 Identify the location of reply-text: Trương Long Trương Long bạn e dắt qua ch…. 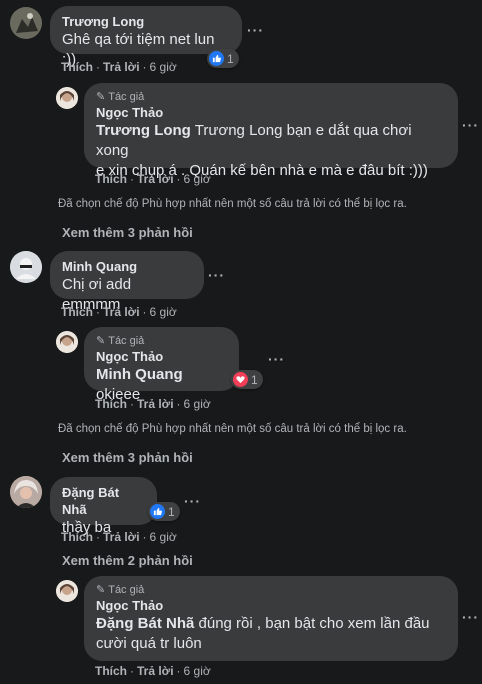
(254, 140).